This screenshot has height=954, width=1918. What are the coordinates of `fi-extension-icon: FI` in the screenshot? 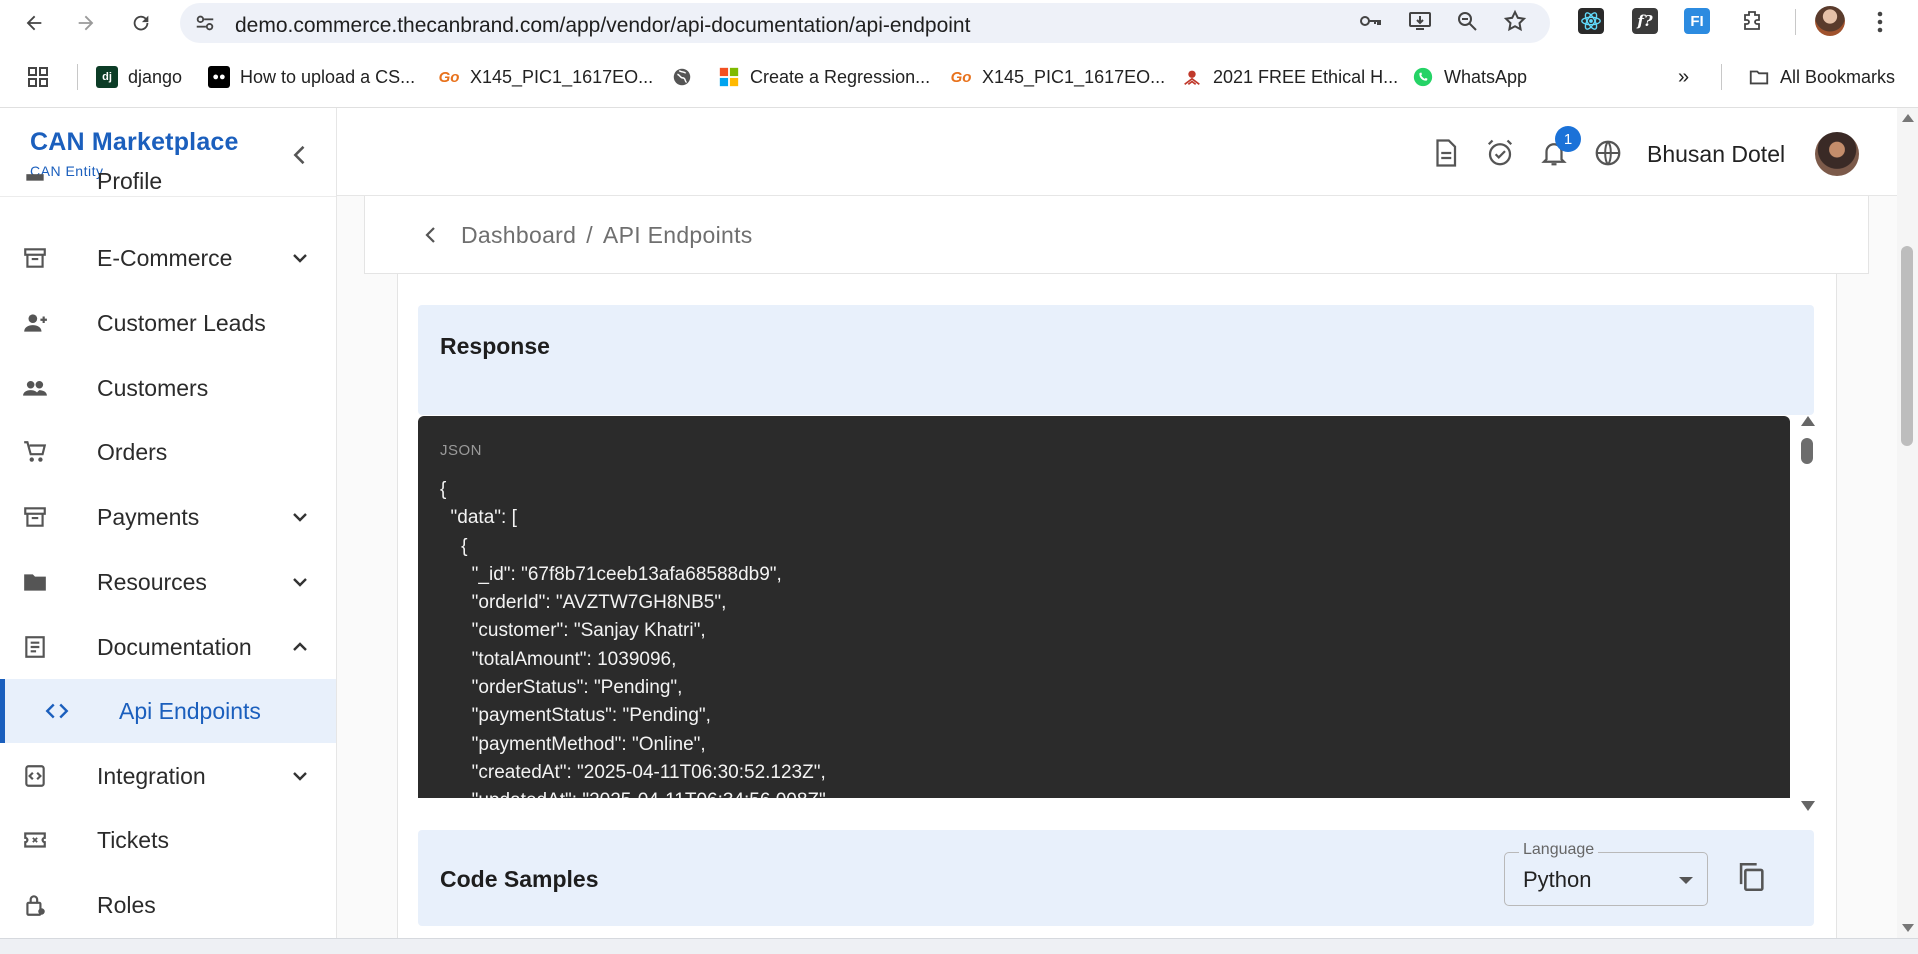 It's located at (1697, 21).